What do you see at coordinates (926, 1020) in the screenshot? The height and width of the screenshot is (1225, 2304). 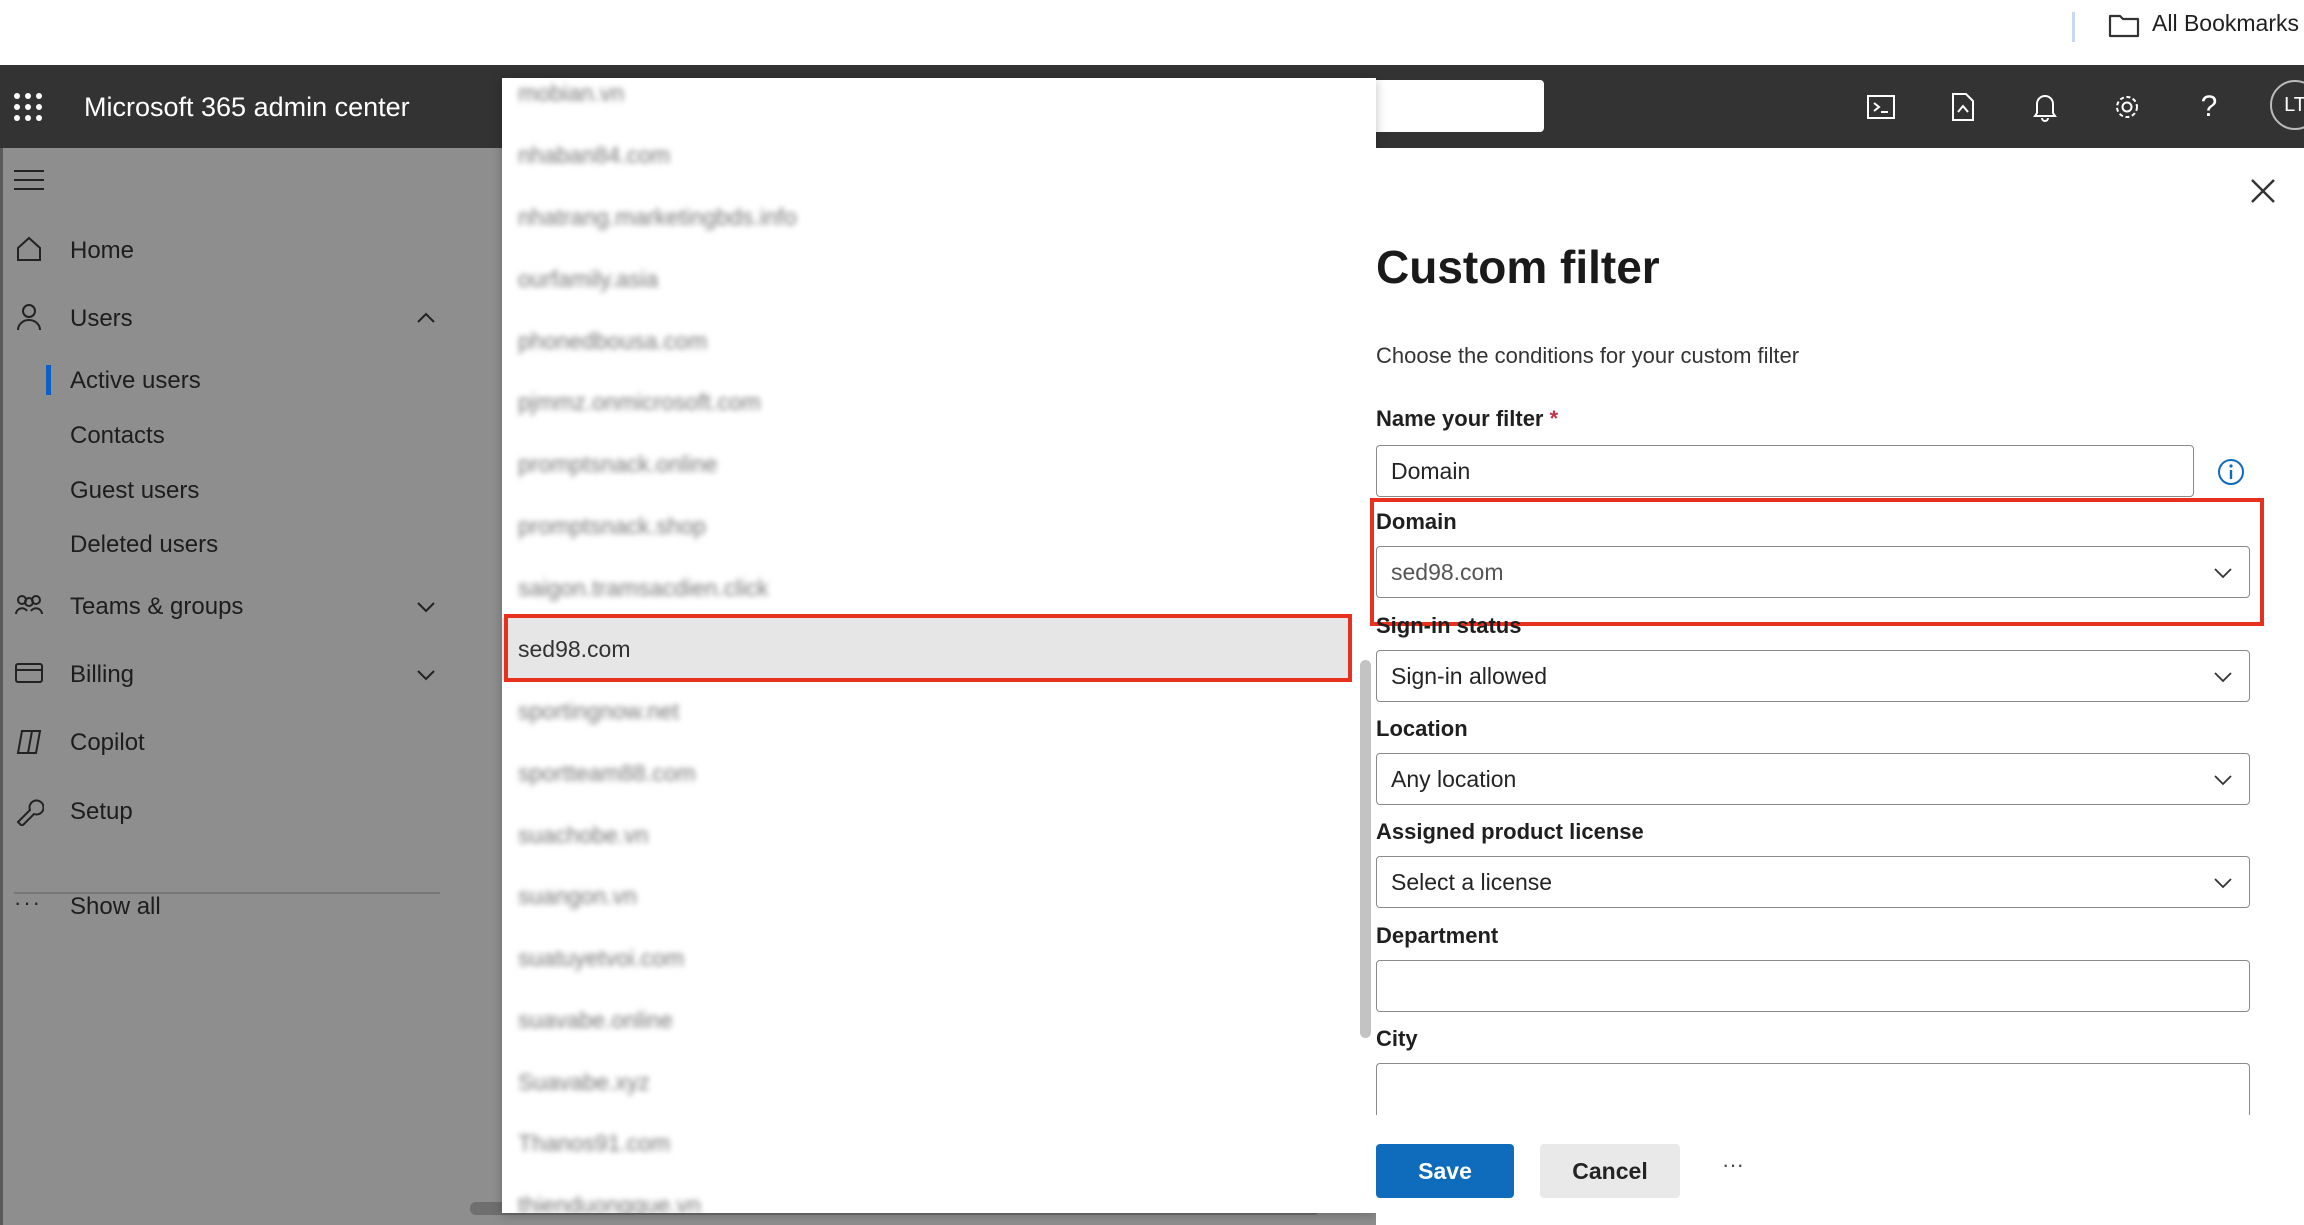 I see `list-item: suavabe.online` at bounding box center [926, 1020].